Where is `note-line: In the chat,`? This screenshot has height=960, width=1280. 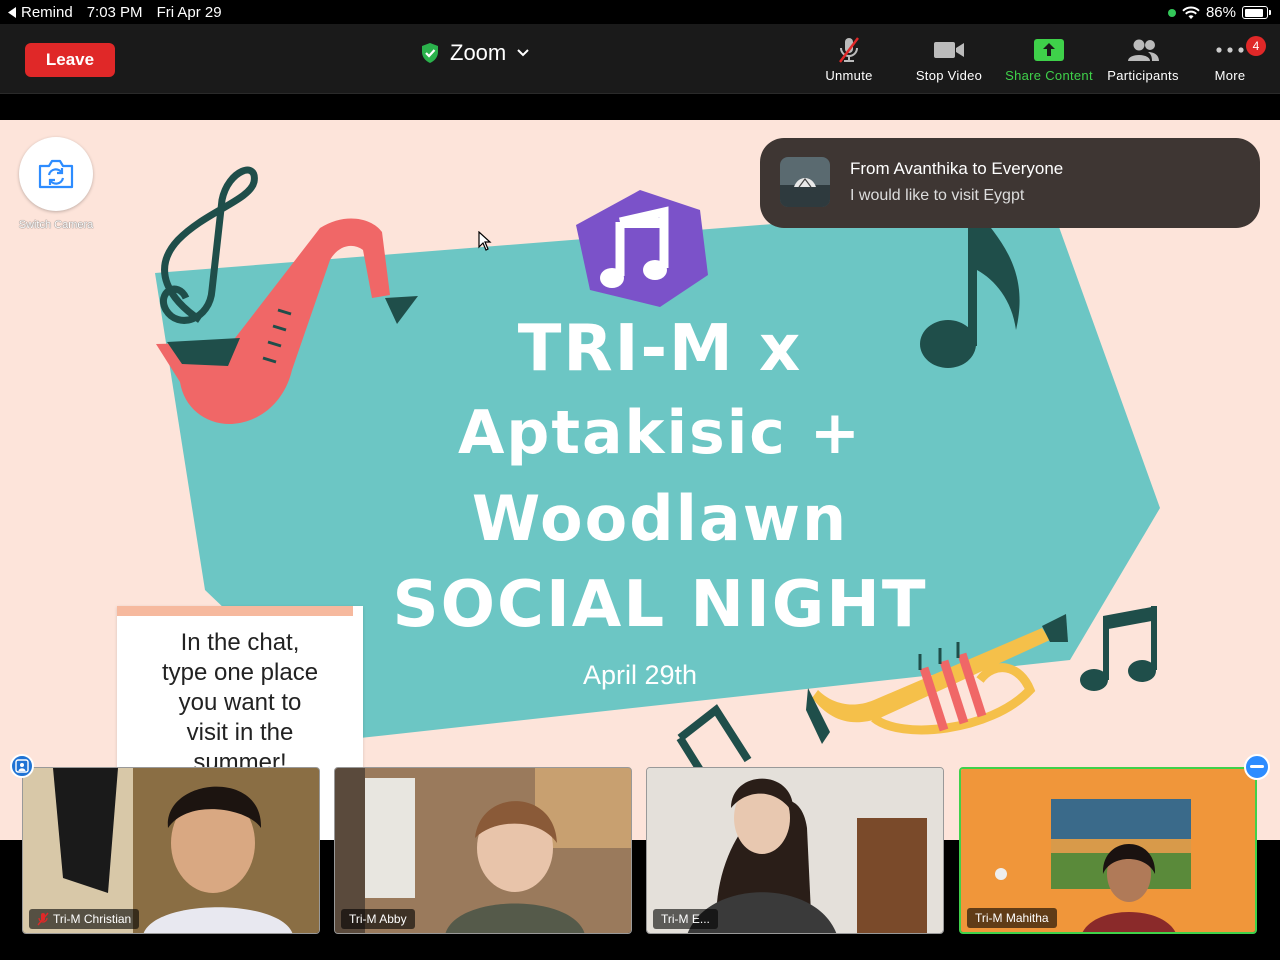
note-line: In the chat, is located at coordinates (240, 642).